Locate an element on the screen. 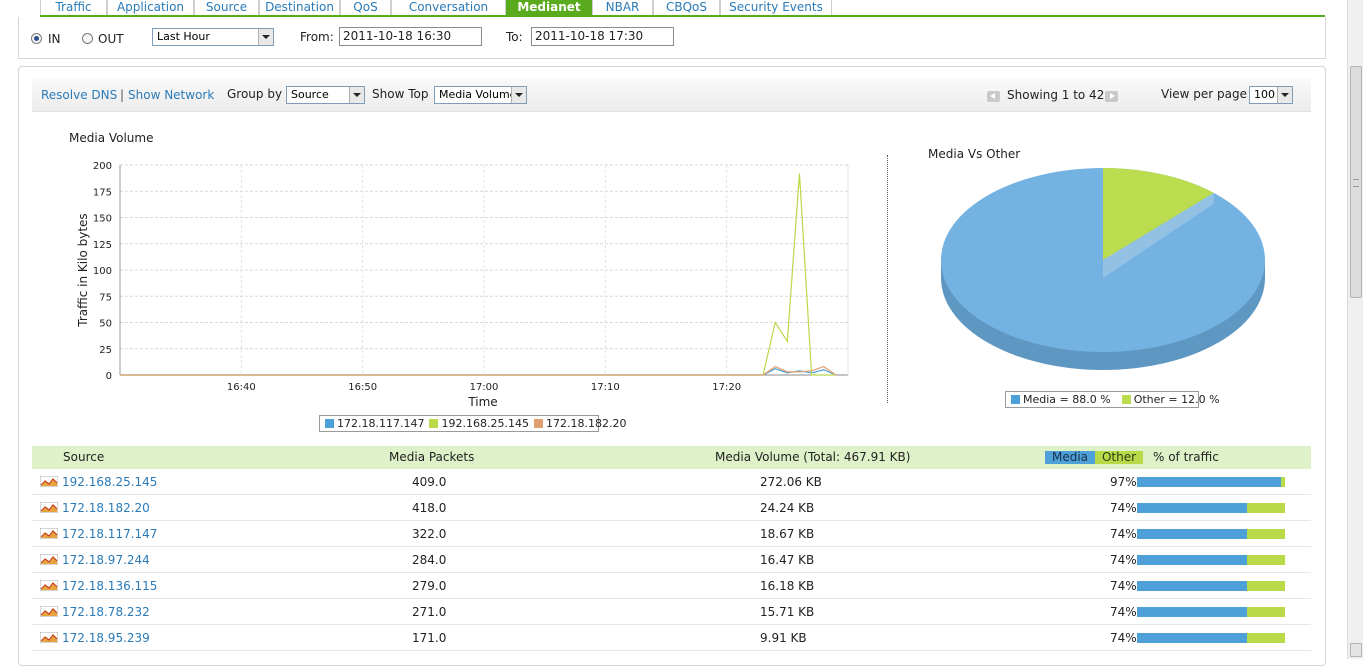  table-row: 172.18.182.20 418.0 24.24 KB 74% is located at coordinates (671, 508).